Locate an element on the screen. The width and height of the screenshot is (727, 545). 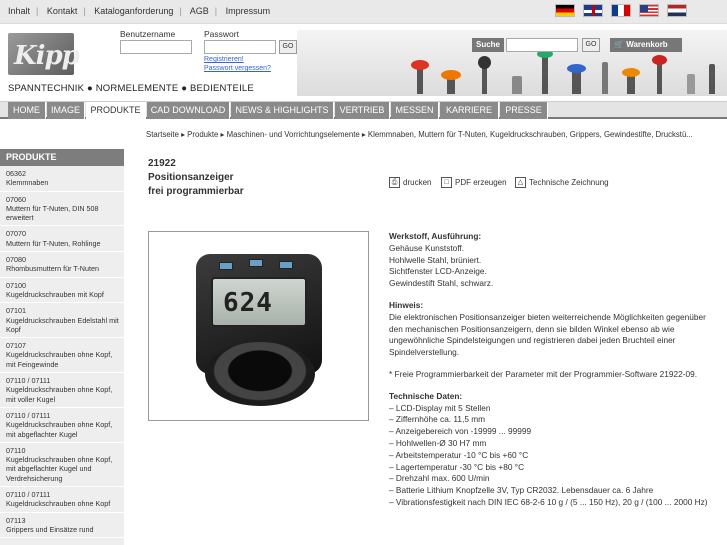
sidebar-item: 07113 Grippers und Einsätze rund is located at coordinates (62, 526).